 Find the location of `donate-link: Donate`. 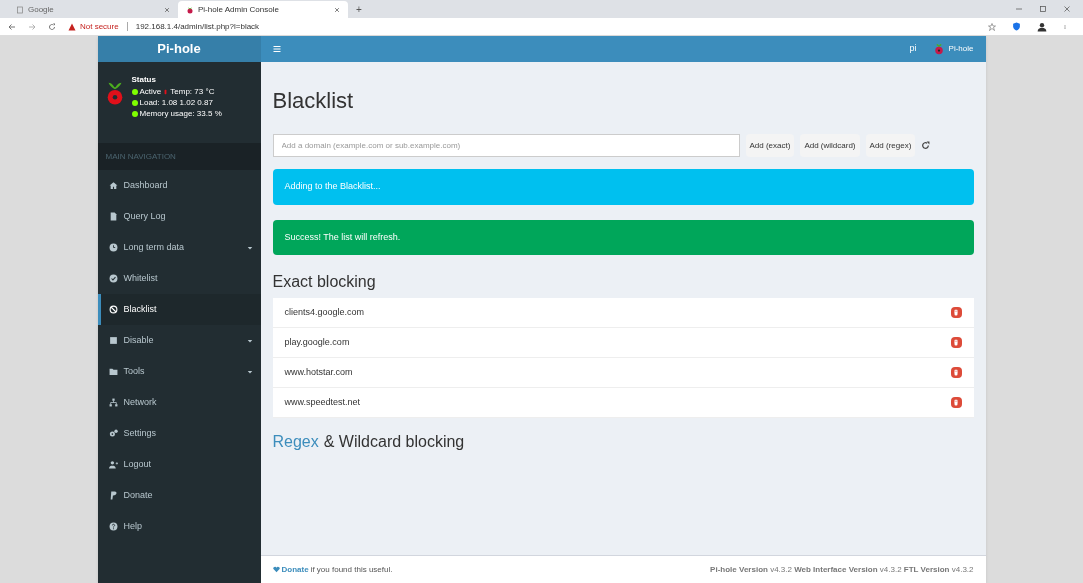

donate-link: Donate is located at coordinates (295, 569).